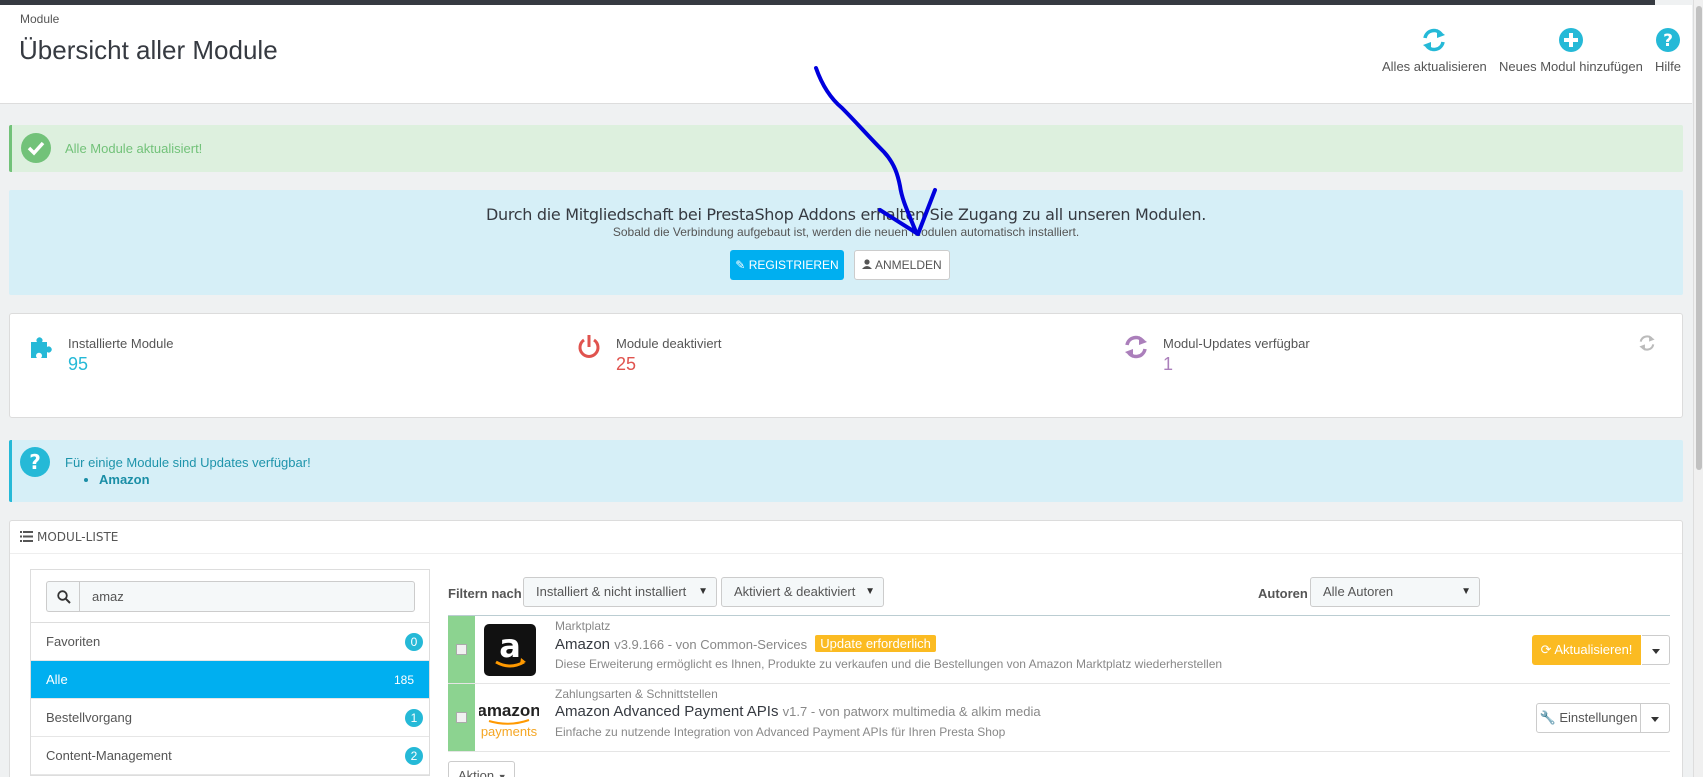 Image resolution: width=1703 pixels, height=777 pixels. I want to click on search-input, so click(247, 596).